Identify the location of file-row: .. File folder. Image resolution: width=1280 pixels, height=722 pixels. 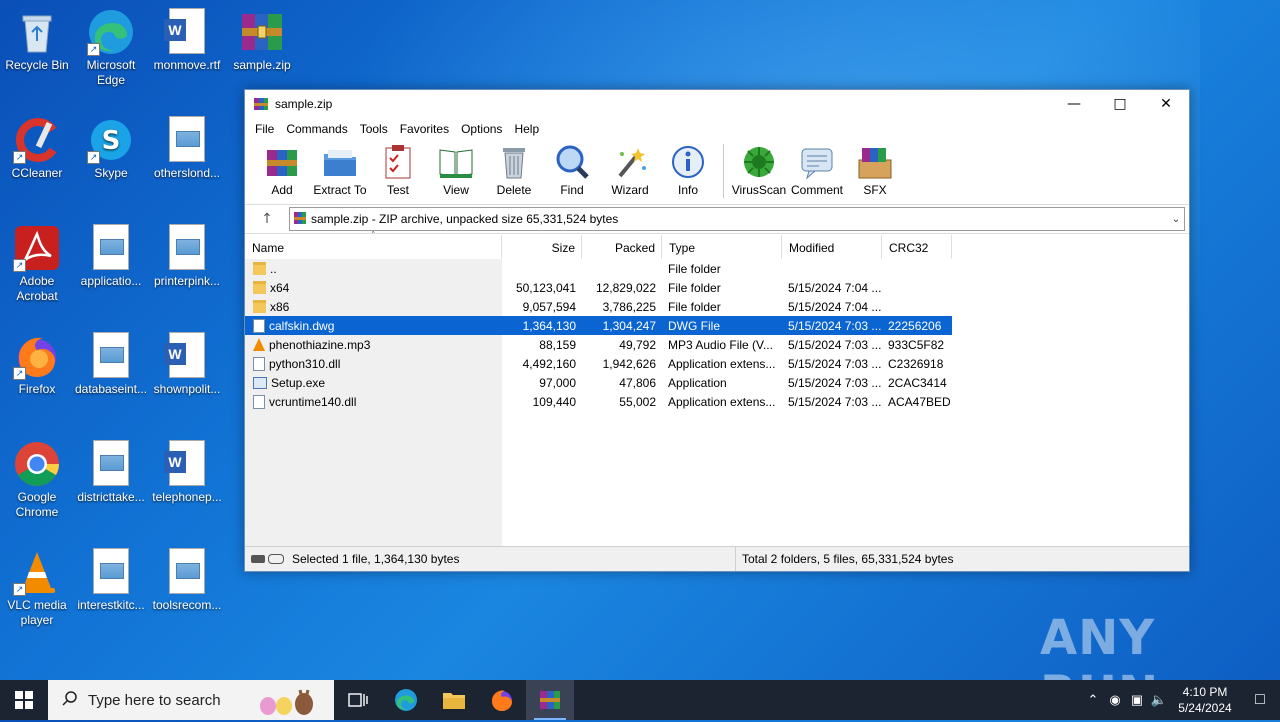
(598, 268).